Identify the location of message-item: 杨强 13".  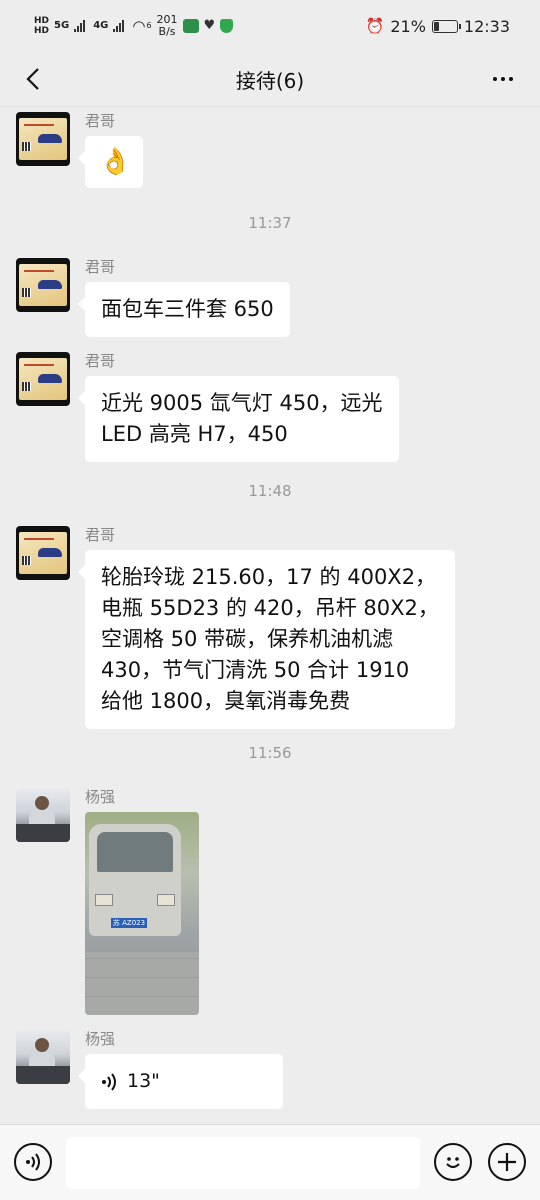
(149, 1069).